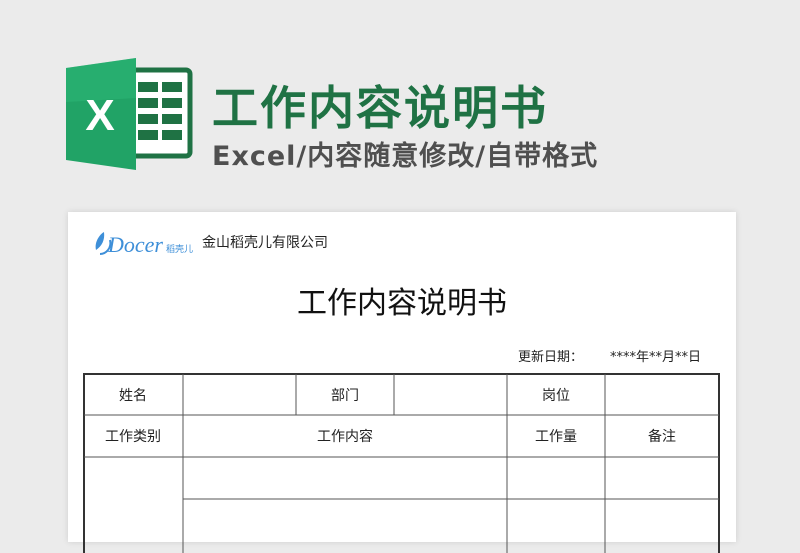 Image resolution: width=800 pixels, height=553 pixels. Describe the element at coordinates (345, 437) in the screenshot. I see `header-work-content: 工作内容` at that location.